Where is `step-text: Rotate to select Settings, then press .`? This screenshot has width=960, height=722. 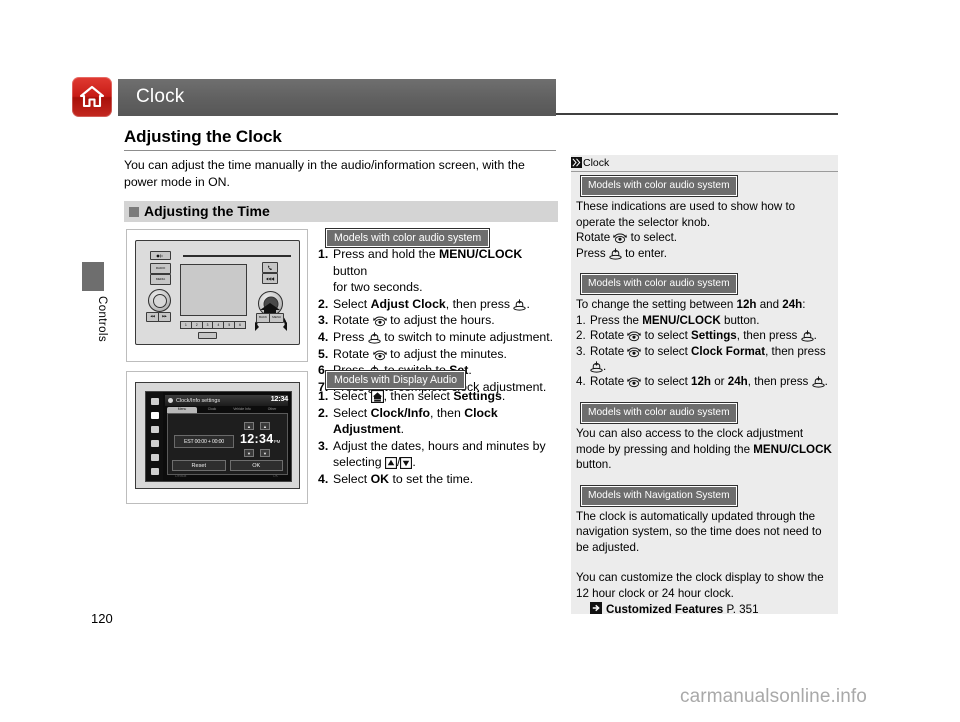
step-text: Rotate to select Settings, then press . is located at coordinates (703, 336).